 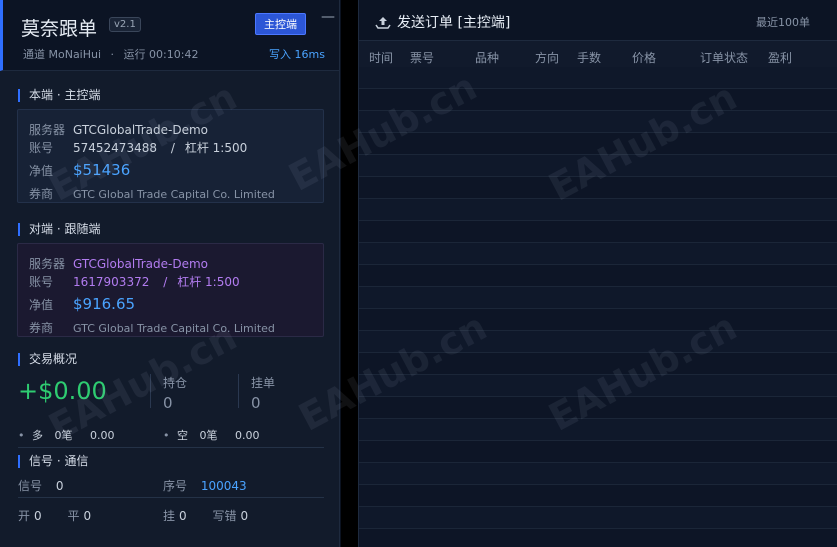 What do you see at coordinates (73, 516) in the screenshot?
I see `close-label: 平` at bounding box center [73, 516].